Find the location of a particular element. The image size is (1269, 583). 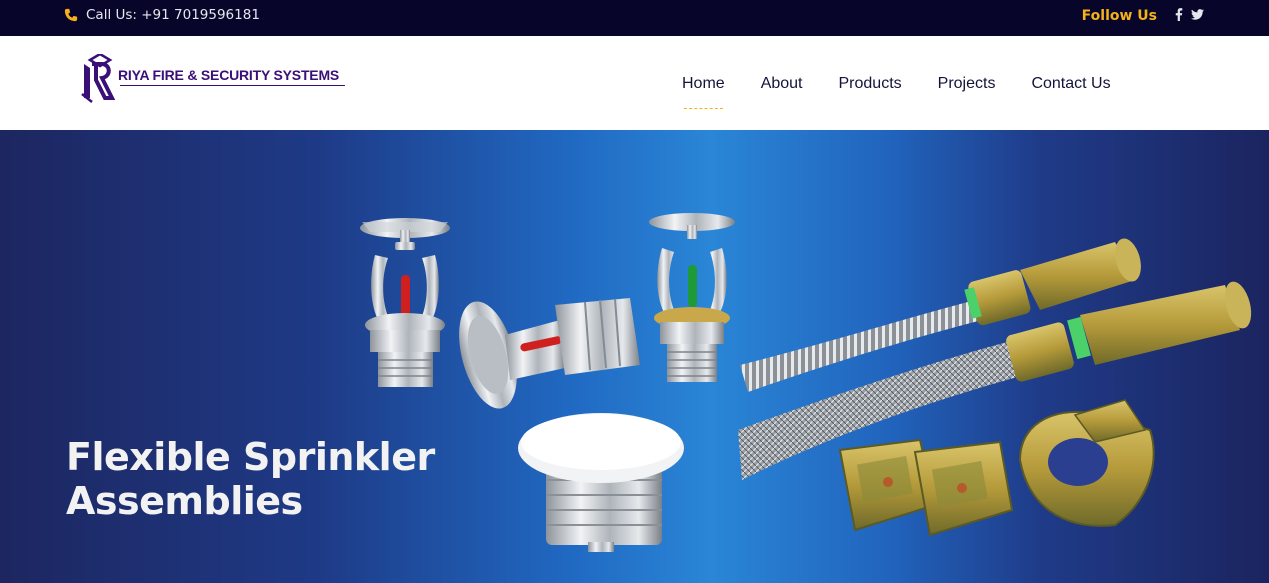

logo-underline is located at coordinates (232, 85).